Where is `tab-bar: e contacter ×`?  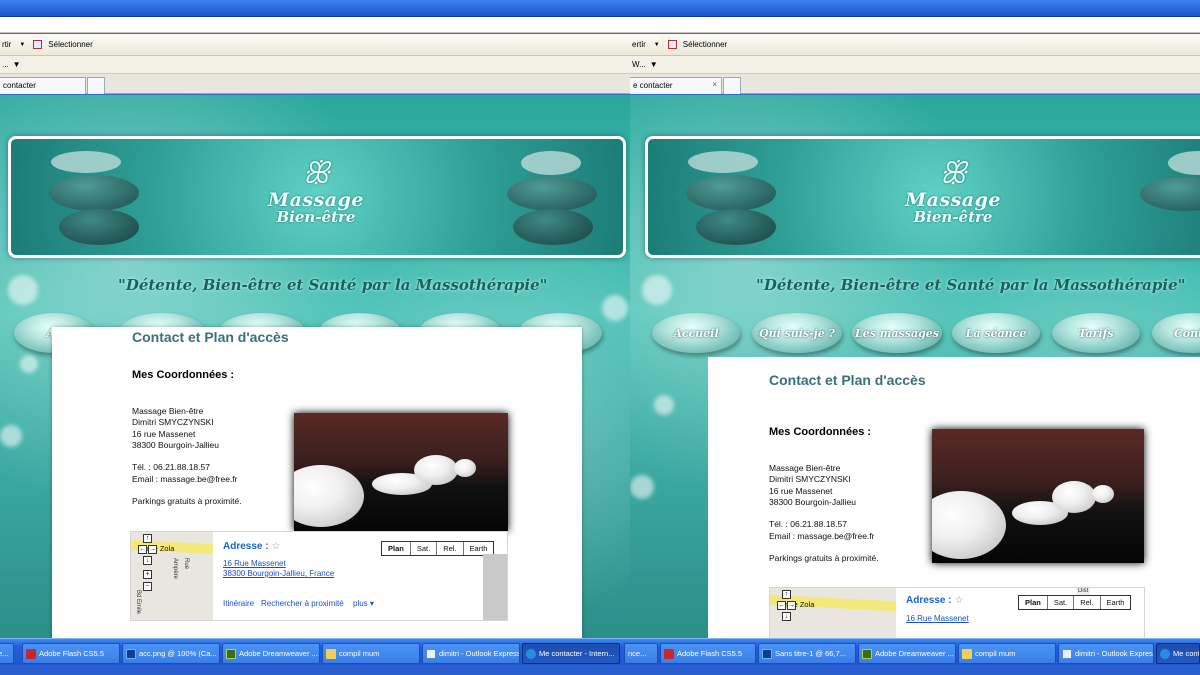
tab-bar: e contacter × is located at coordinates (915, 84).